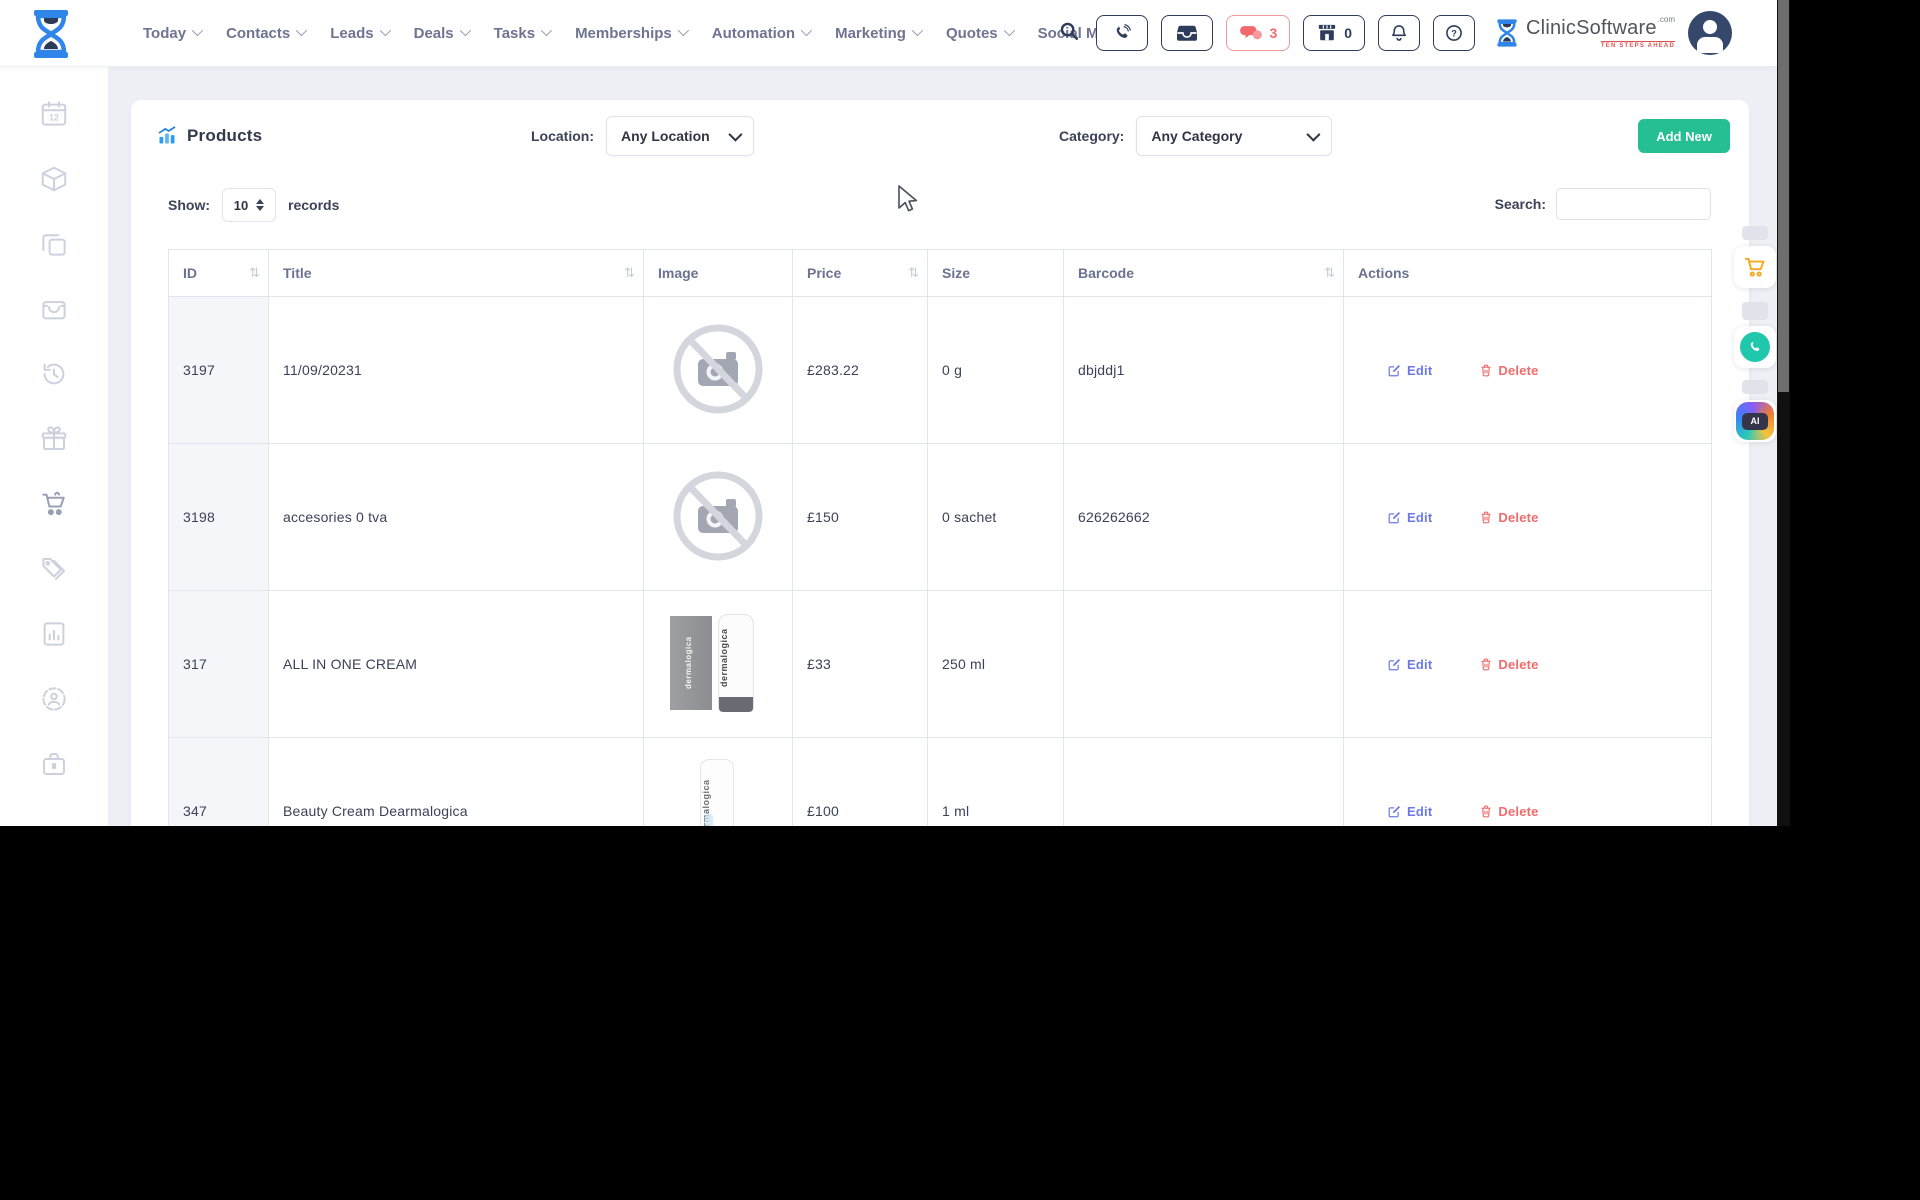 This screenshot has height=1200, width=1920. I want to click on nav-item-contacts: Contacts, so click(267, 33).